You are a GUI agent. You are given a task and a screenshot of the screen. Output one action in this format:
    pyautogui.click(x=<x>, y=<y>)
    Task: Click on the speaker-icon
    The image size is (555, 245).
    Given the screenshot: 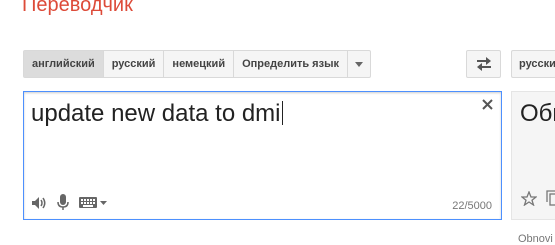 What is the action you would take?
    pyautogui.click(x=39, y=202)
    